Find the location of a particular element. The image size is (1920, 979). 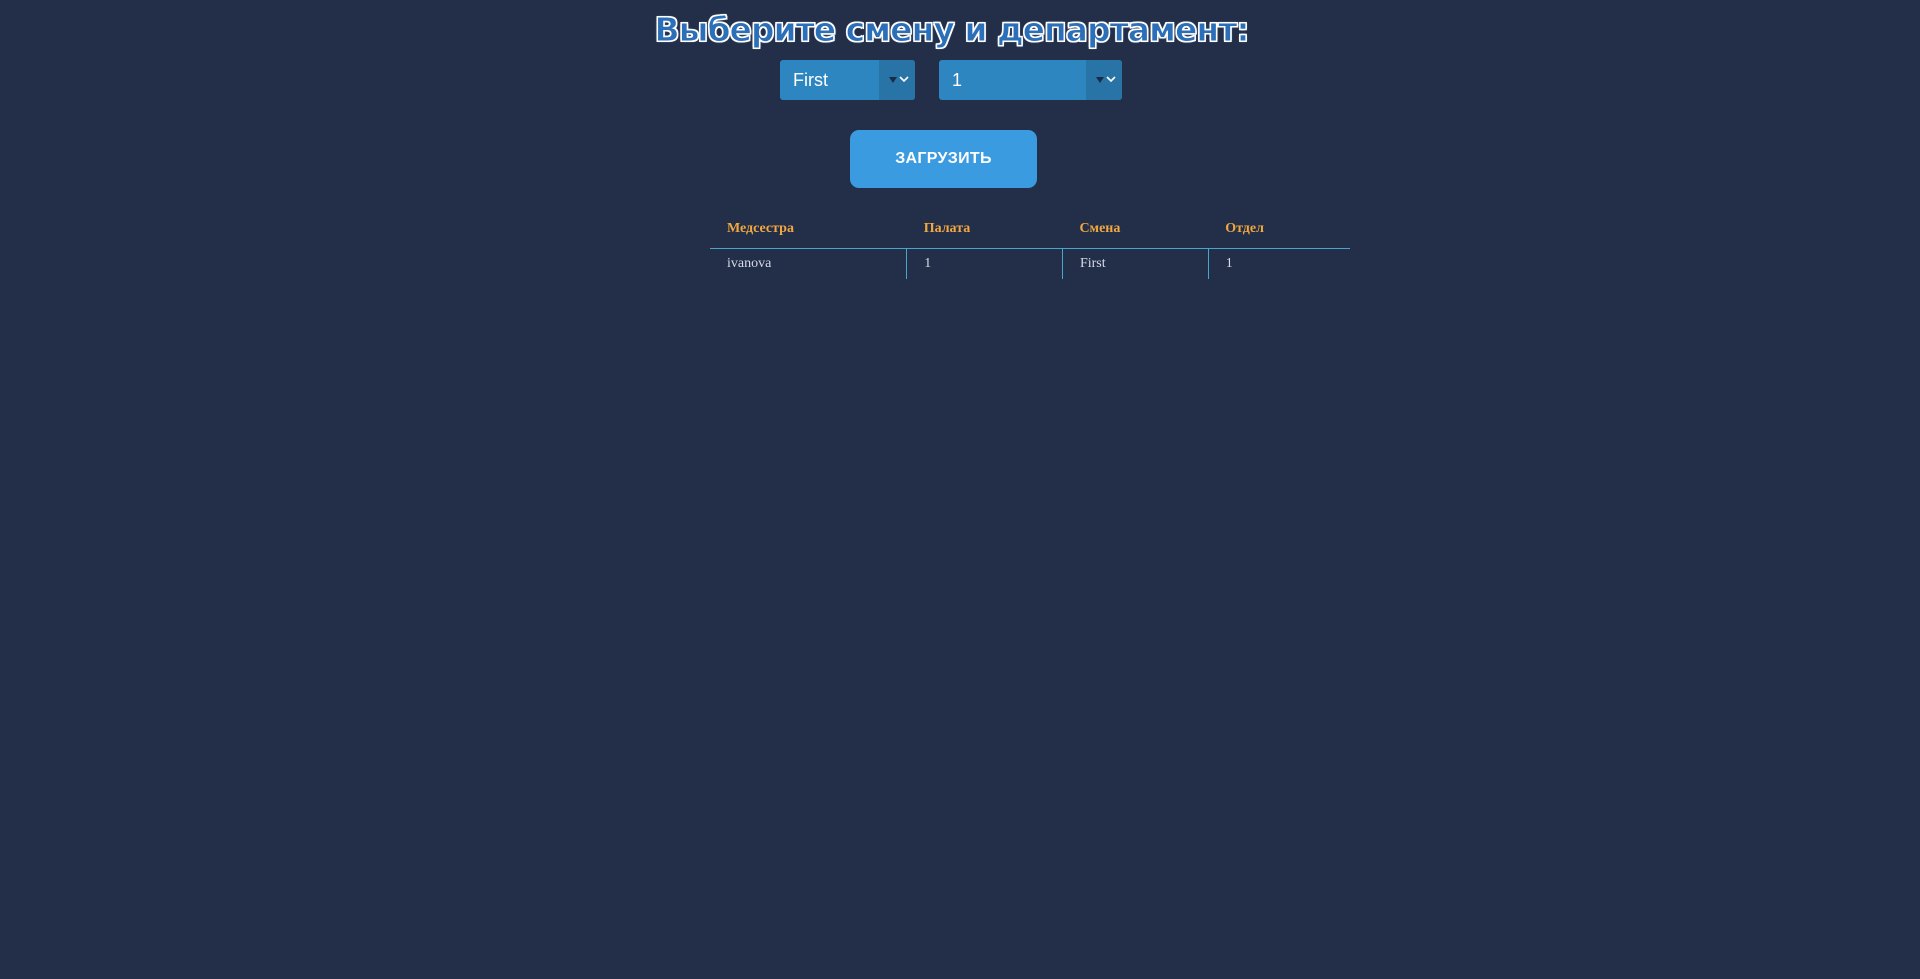

cell-department: 1 is located at coordinates (1278, 263).